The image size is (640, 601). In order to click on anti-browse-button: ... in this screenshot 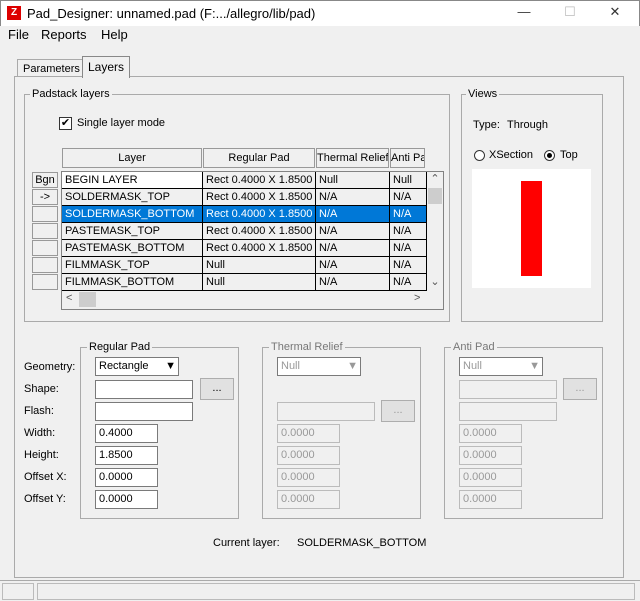, I will do `click(580, 389)`.